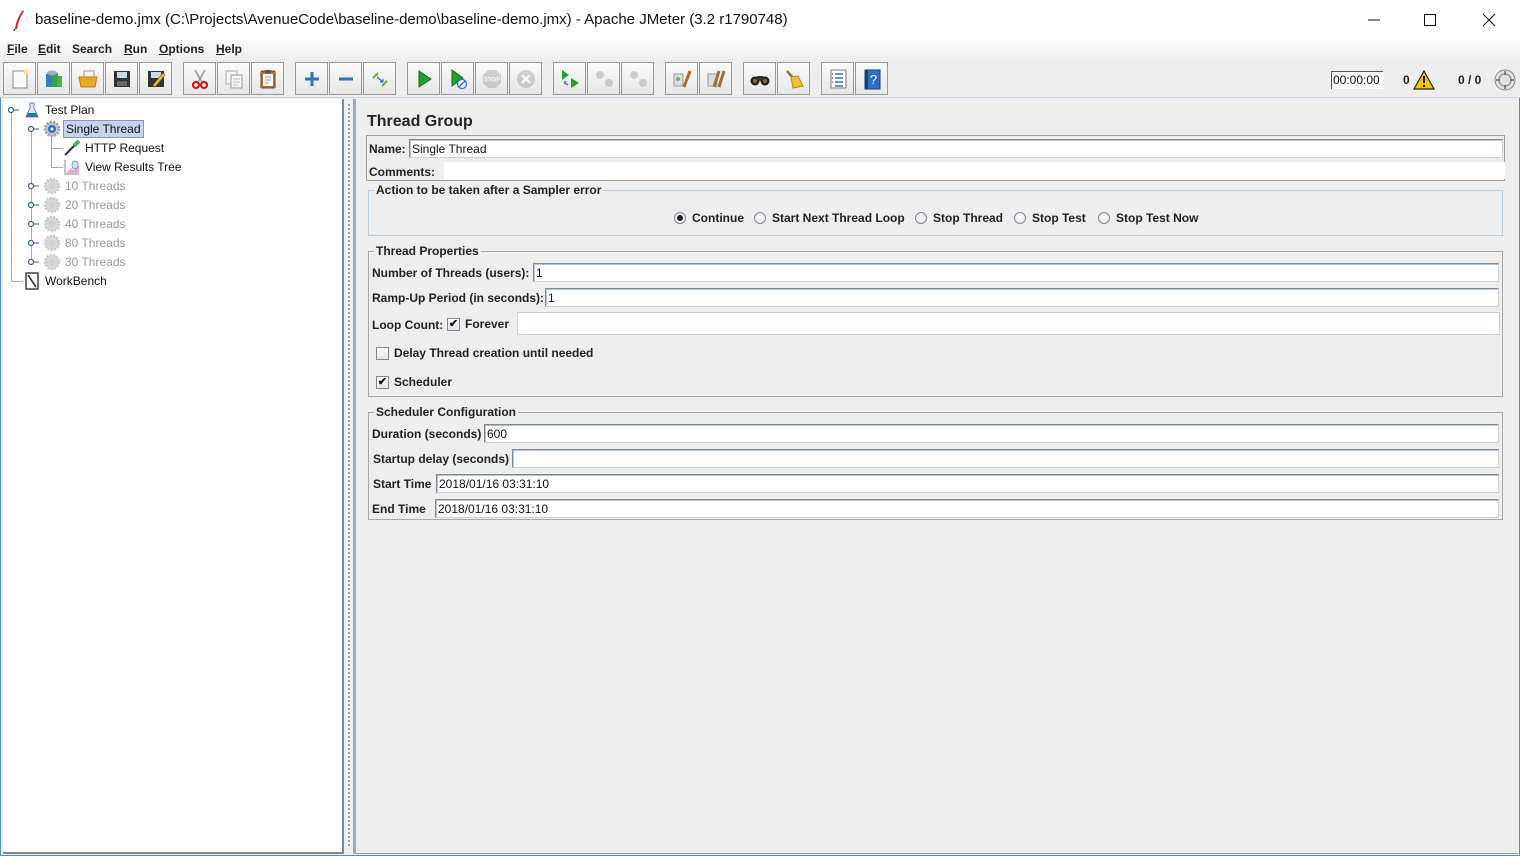 Image resolution: width=1520 pixels, height=856 pixels. Describe the element at coordinates (95, 243) in the screenshot. I see `tree-item-label: 80 Threads` at that location.